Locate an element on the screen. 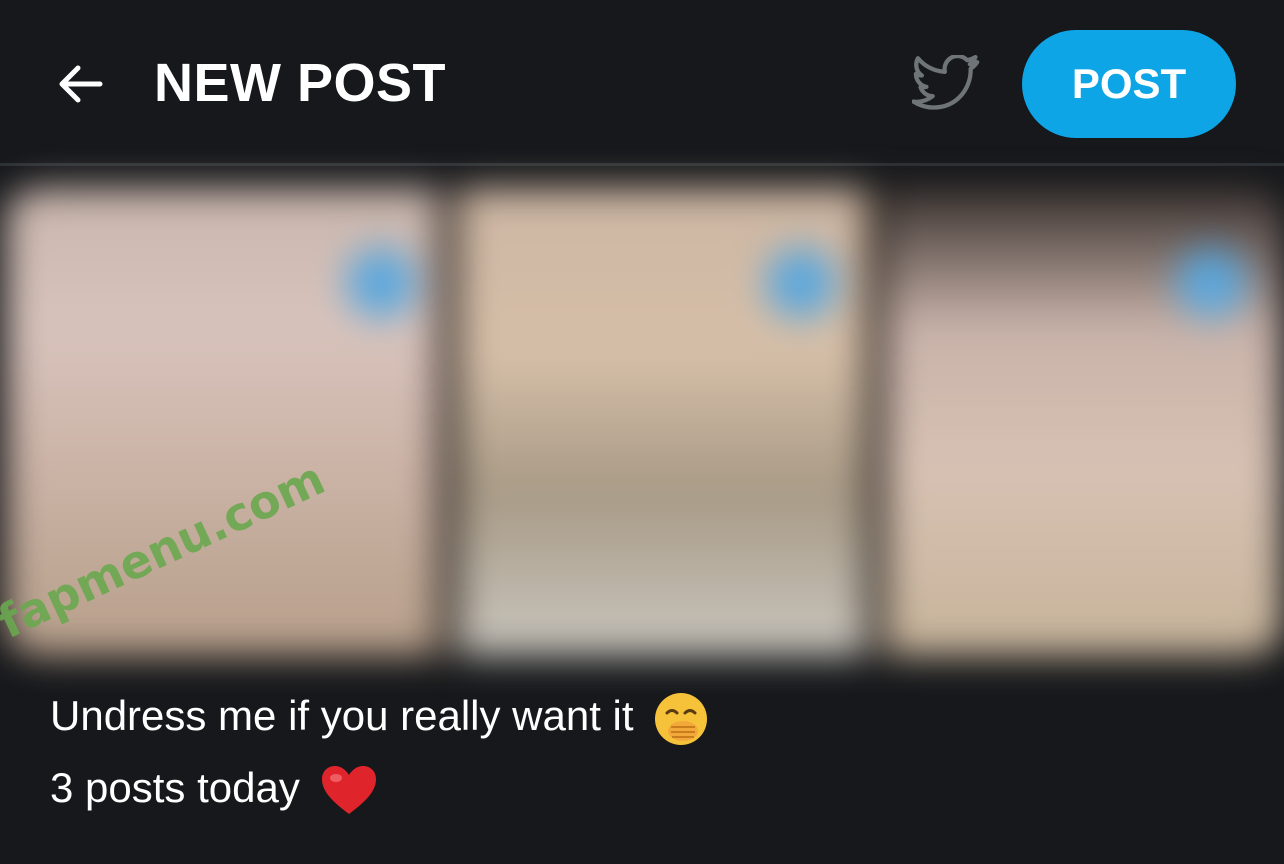  share-to-twitter-toggle is located at coordinates (946, 84).